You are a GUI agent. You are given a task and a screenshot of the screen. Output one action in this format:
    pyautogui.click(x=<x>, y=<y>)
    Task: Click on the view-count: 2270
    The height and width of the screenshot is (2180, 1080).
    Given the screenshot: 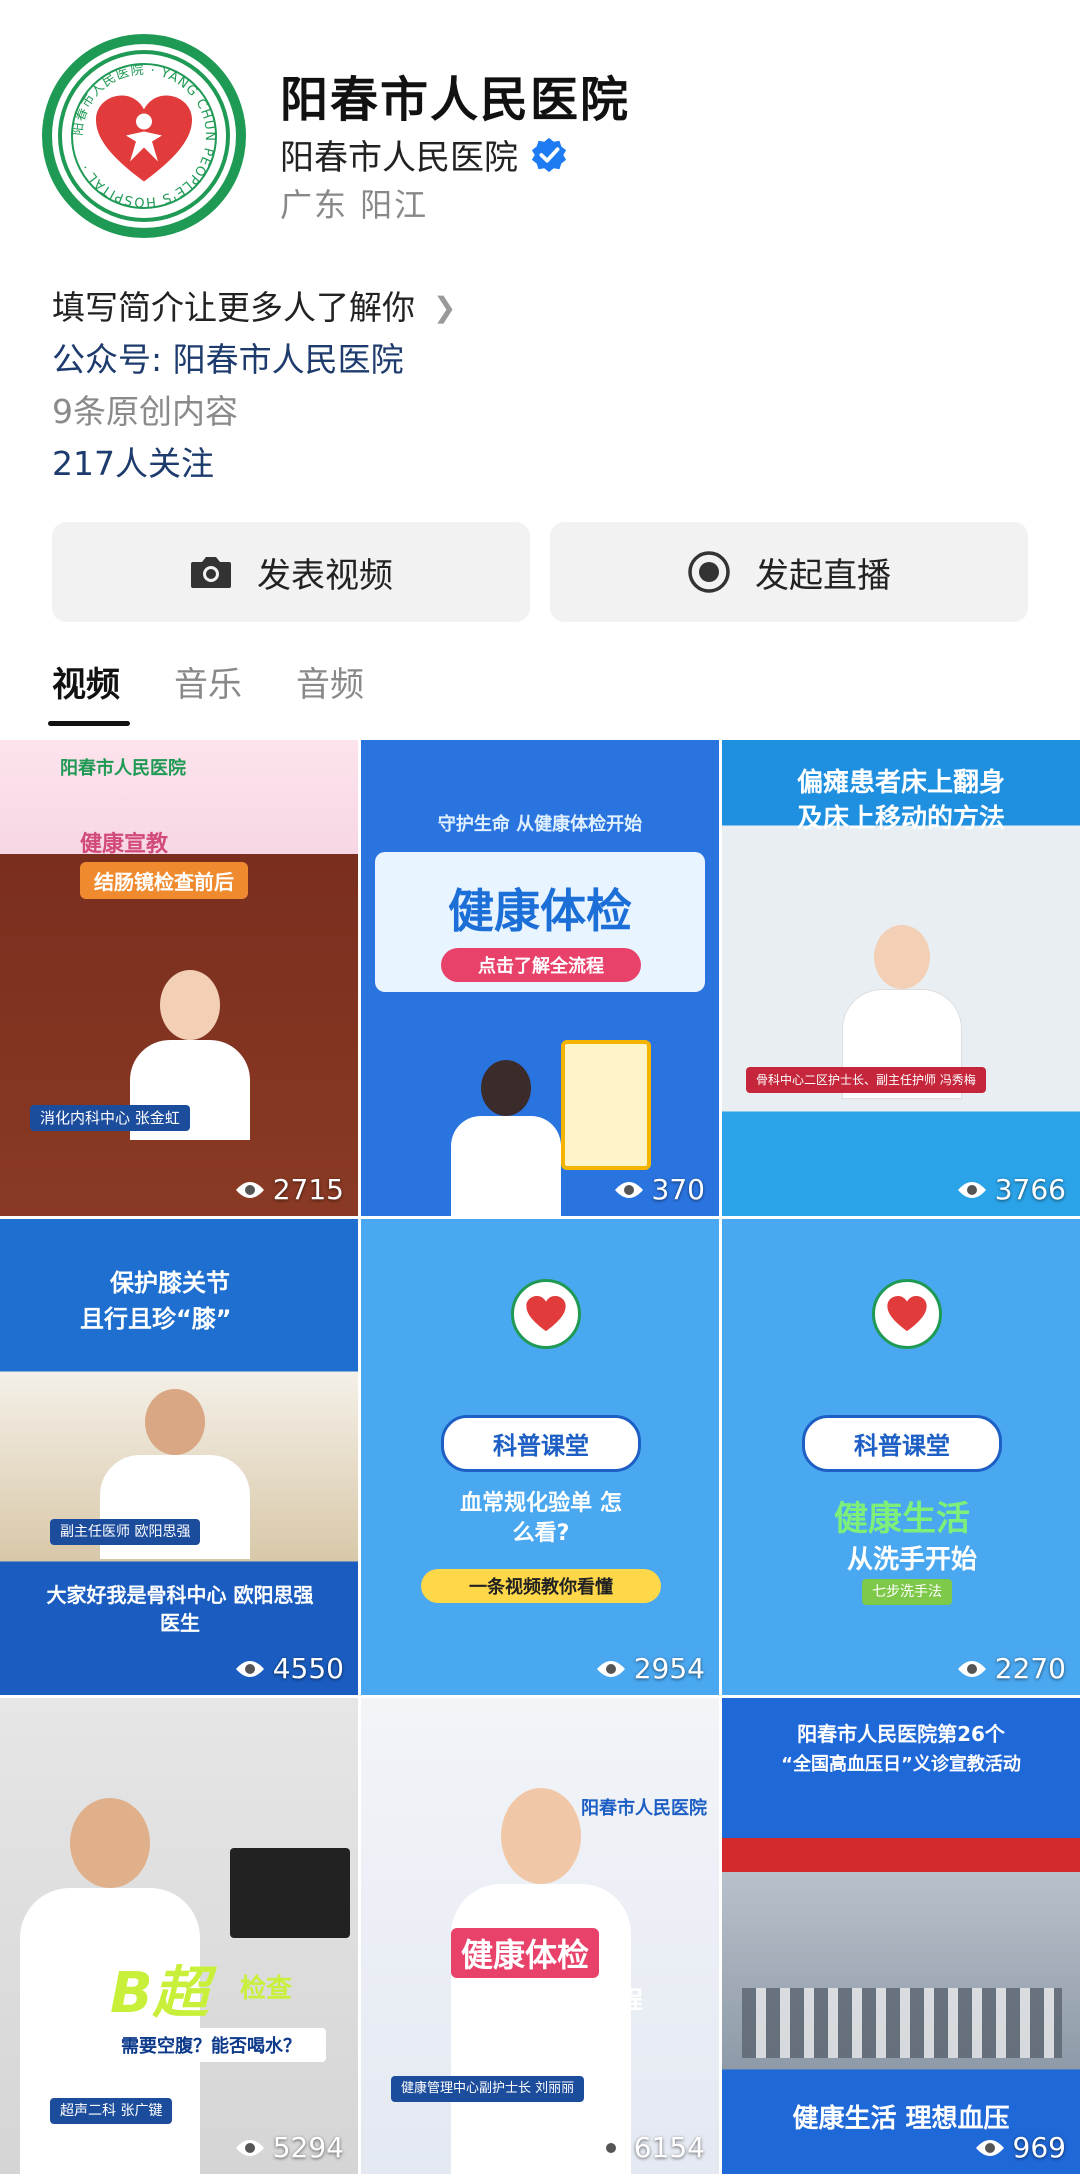 What is the action you would take?
    pyautogui.click(x=1011, y=1668)
    